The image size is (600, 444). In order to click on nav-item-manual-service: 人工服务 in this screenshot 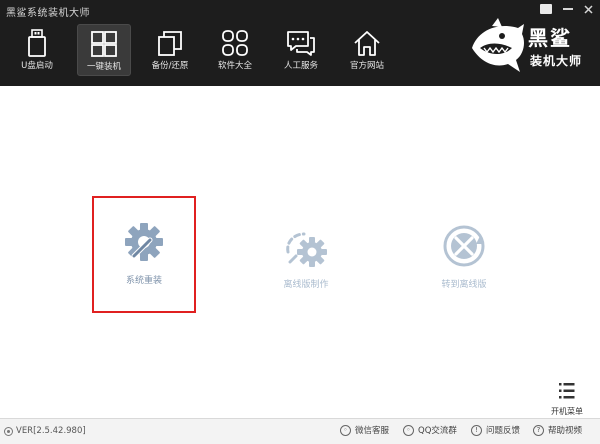, I will do `click(301, 50)`.